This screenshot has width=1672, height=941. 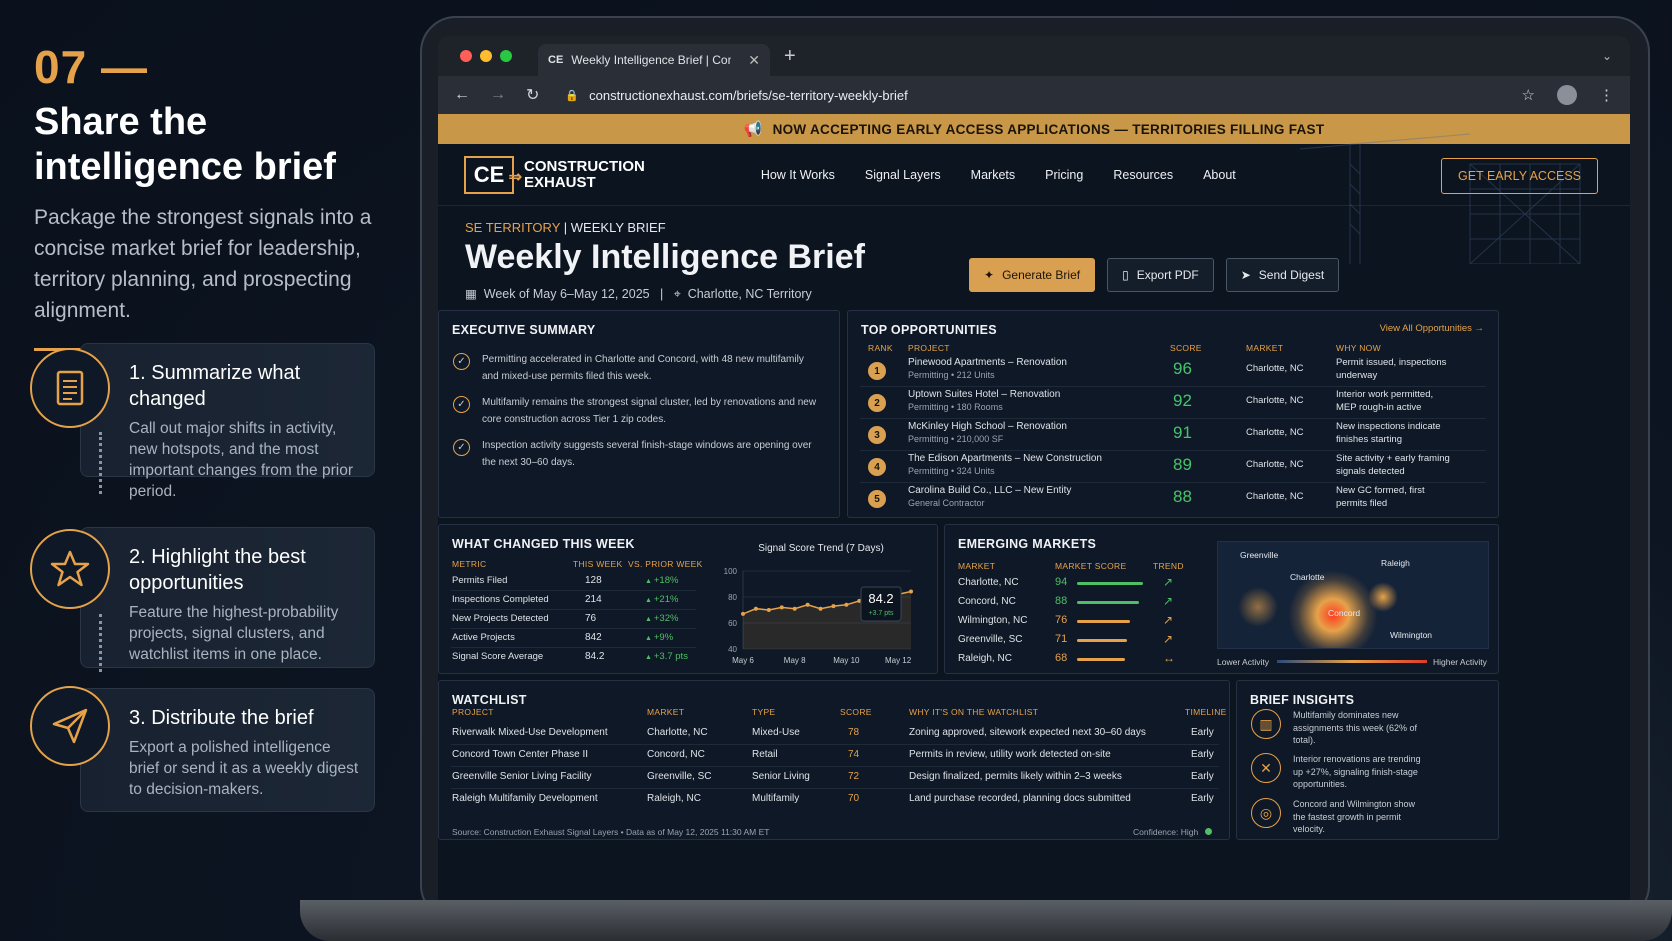 What do you see at coordinates (798, 175) in the screenshot?
I see `nav-how-it-works: How It Works` at bounding box center [798, 175].